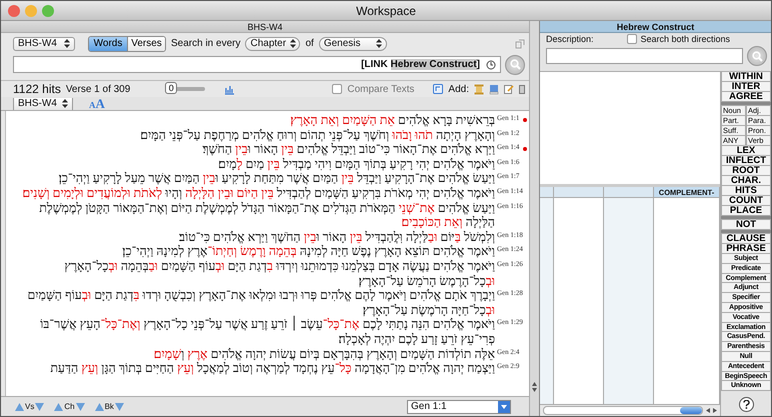 Image resolution: width=772 pixels, height=417 pixels. I want to click on operator-button: PLACE, so click(746, 211).